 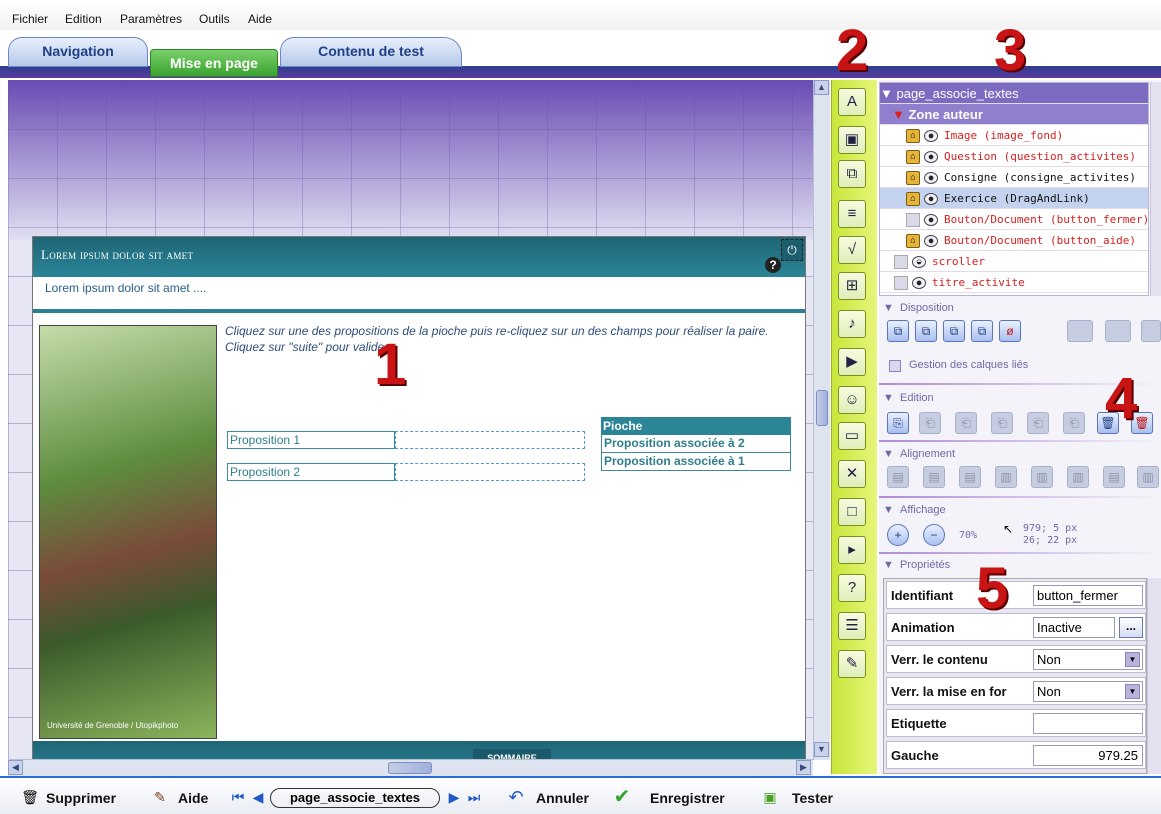 What do you see at coordinates (852, 286) in the screenshot?
I see `table-tool-icon: ⊞` at bounding box center [852, 286].